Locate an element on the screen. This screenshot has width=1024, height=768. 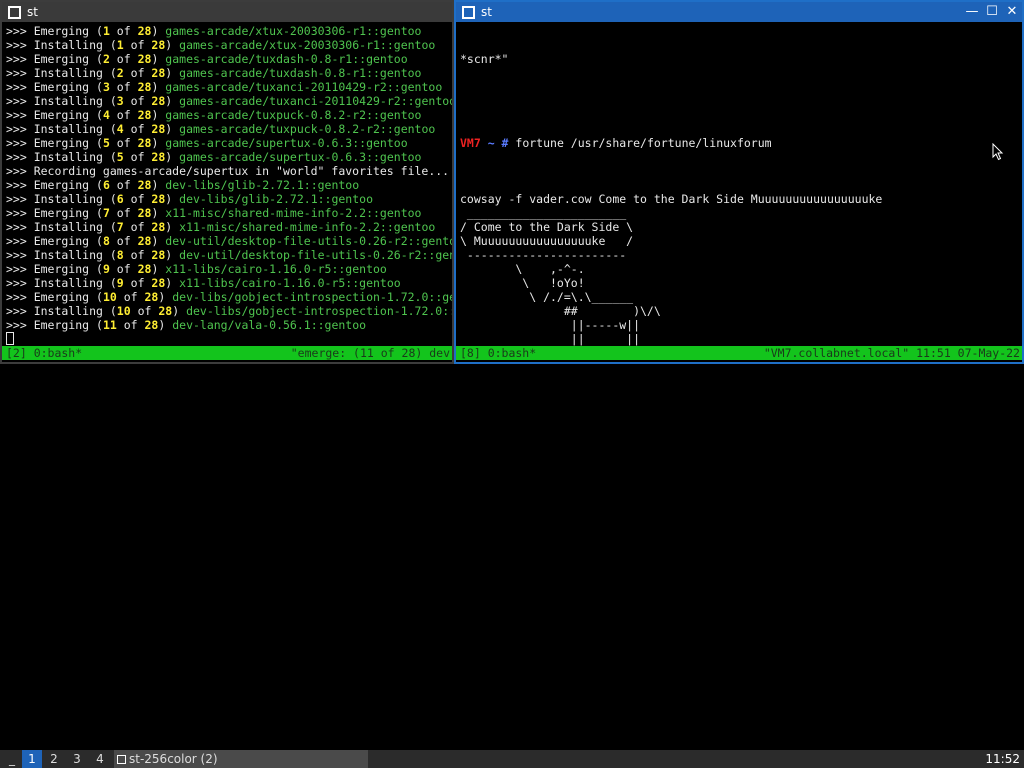
left-tmux-statusbar: [2] 0:bash* "emerge: (11 of 28) dev is located at coordinates (227, 353).